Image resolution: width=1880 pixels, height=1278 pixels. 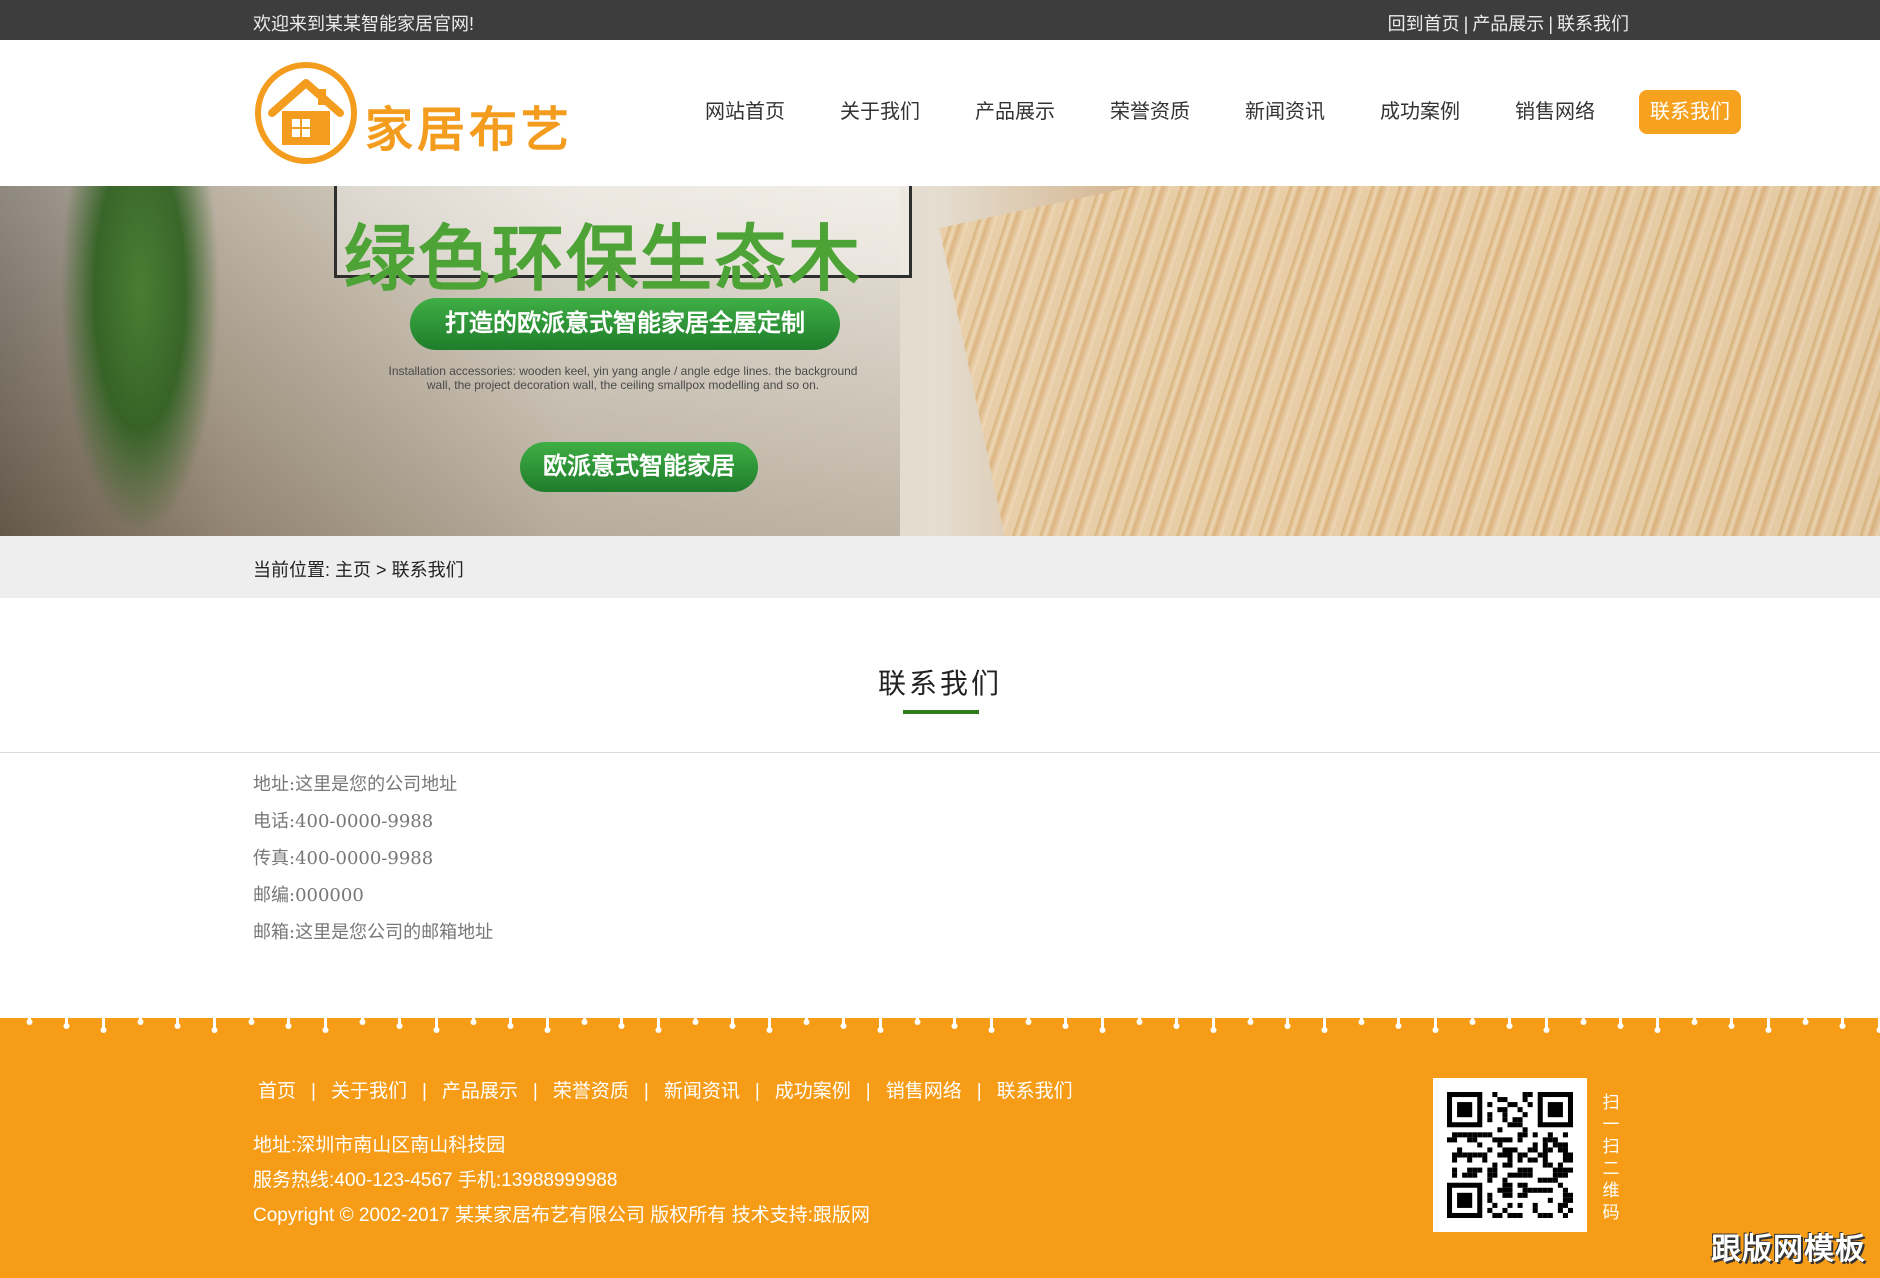 I want to click on breadcrumb-current-link: 联系我们, so click(x=428, y=570).